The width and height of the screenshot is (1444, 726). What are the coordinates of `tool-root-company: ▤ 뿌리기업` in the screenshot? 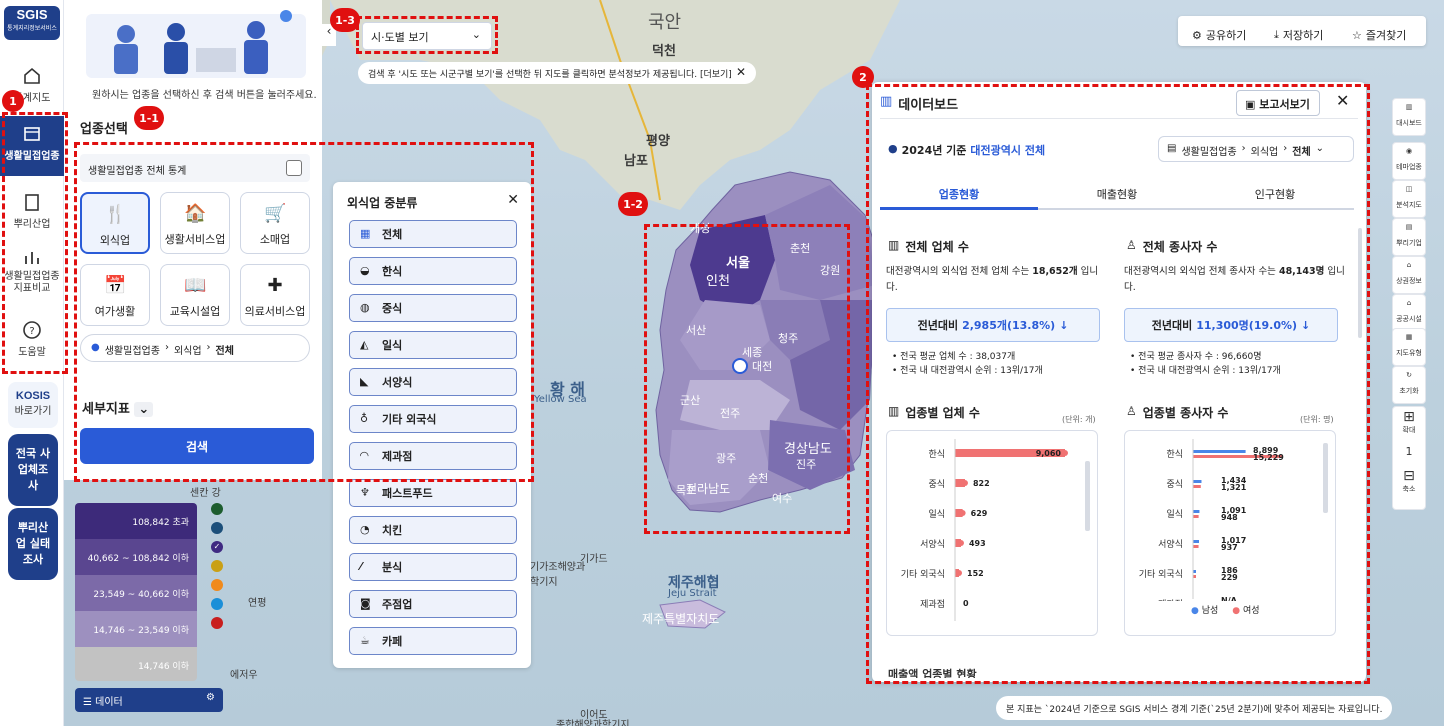 It's located at (1409, 237).